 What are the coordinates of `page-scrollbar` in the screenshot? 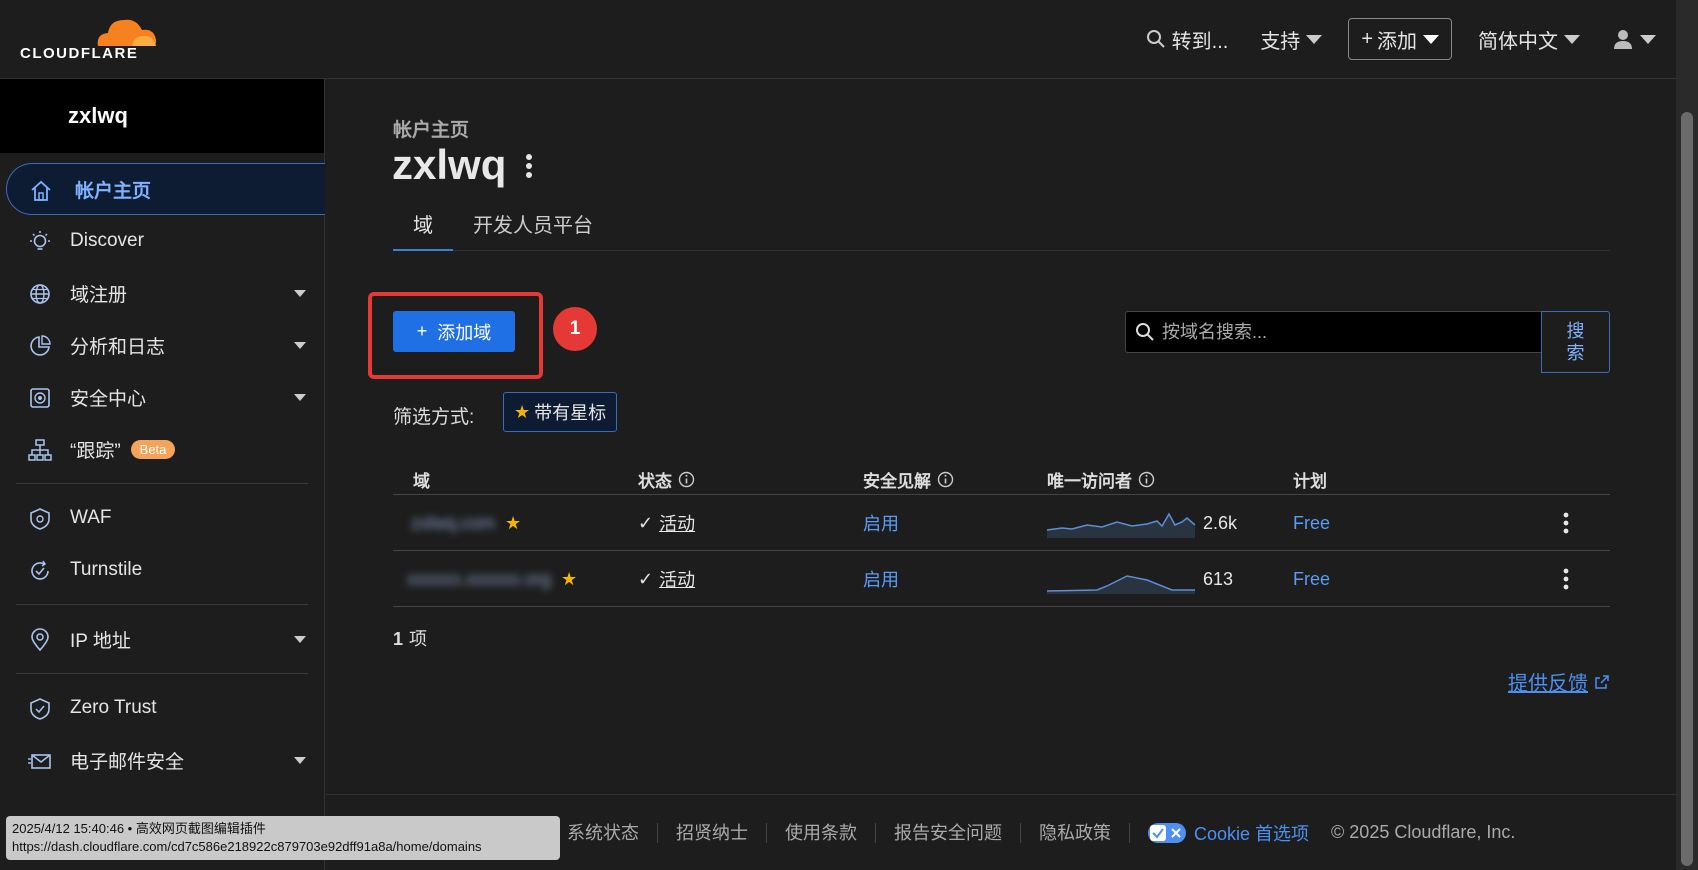 It's located at (1687, 435).